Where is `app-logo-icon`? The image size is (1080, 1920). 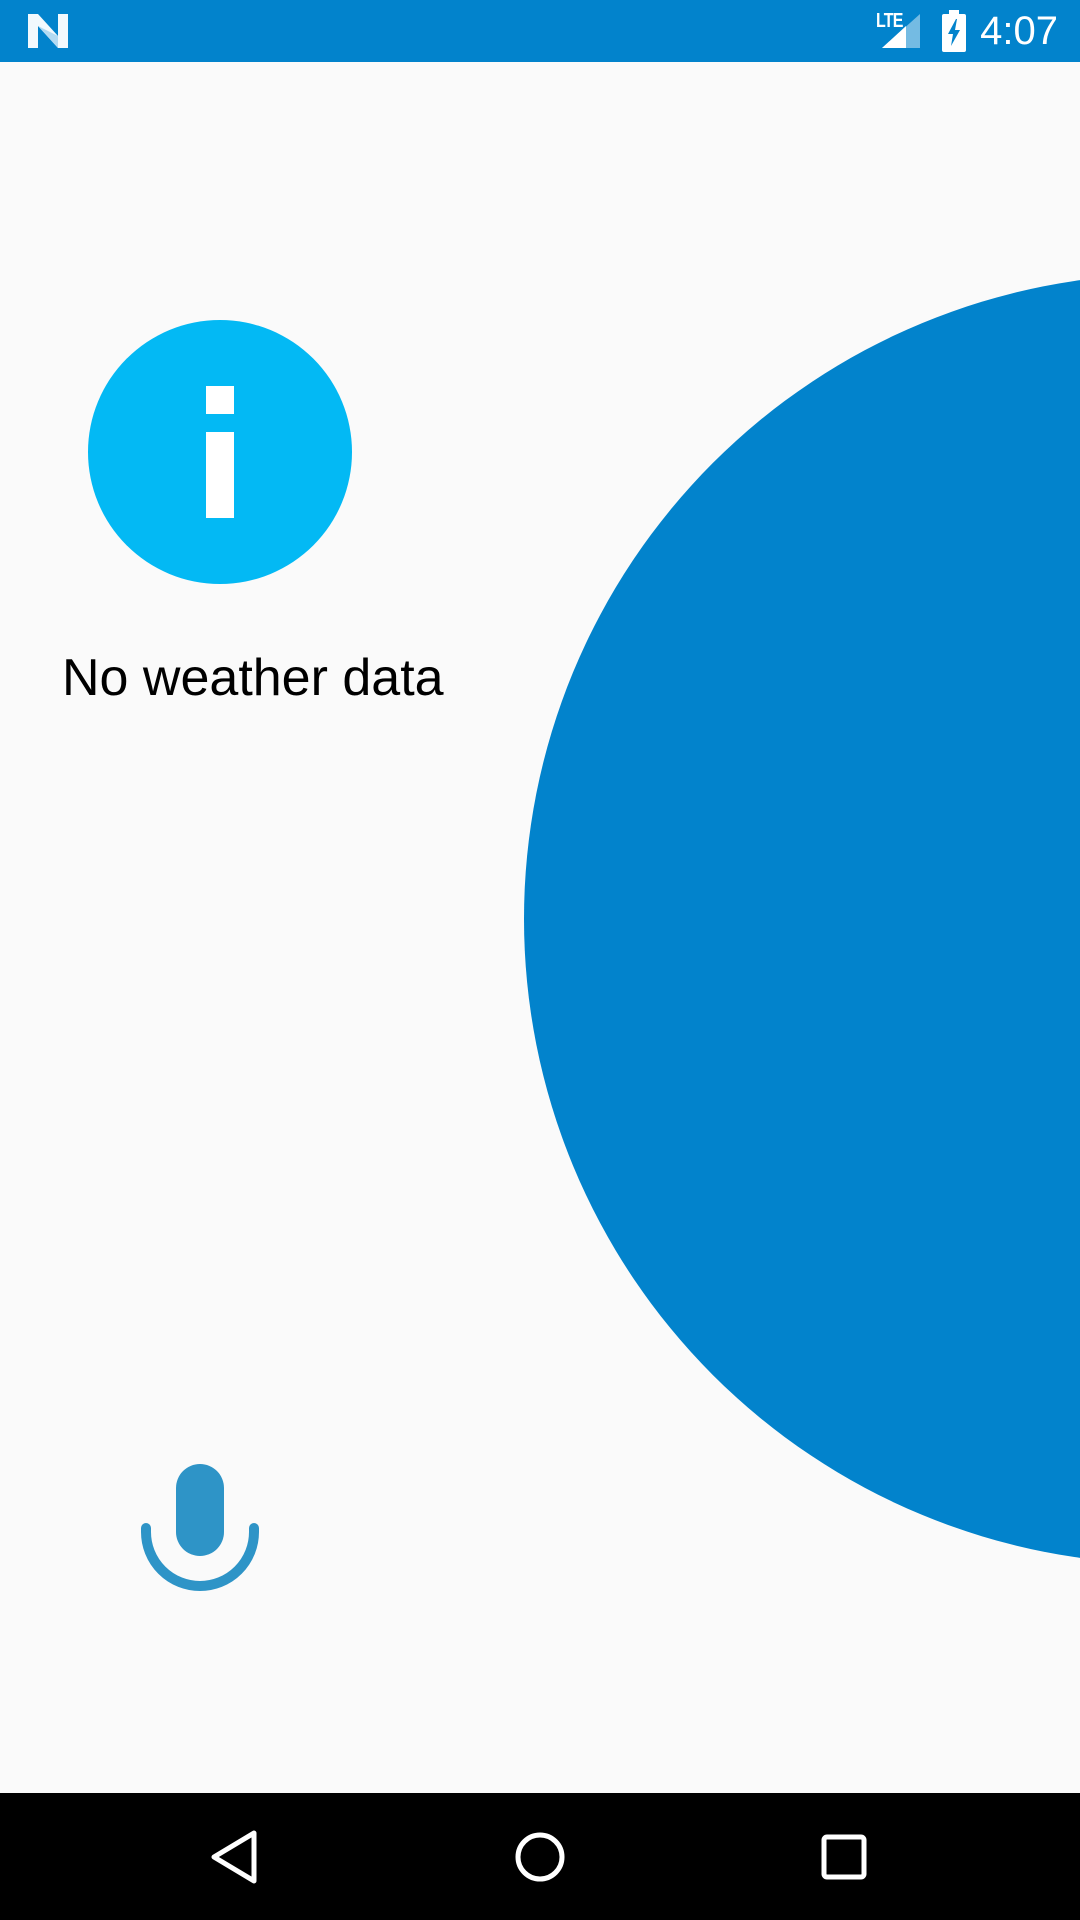 app-logo-icon is located at coordinates (48, 31).